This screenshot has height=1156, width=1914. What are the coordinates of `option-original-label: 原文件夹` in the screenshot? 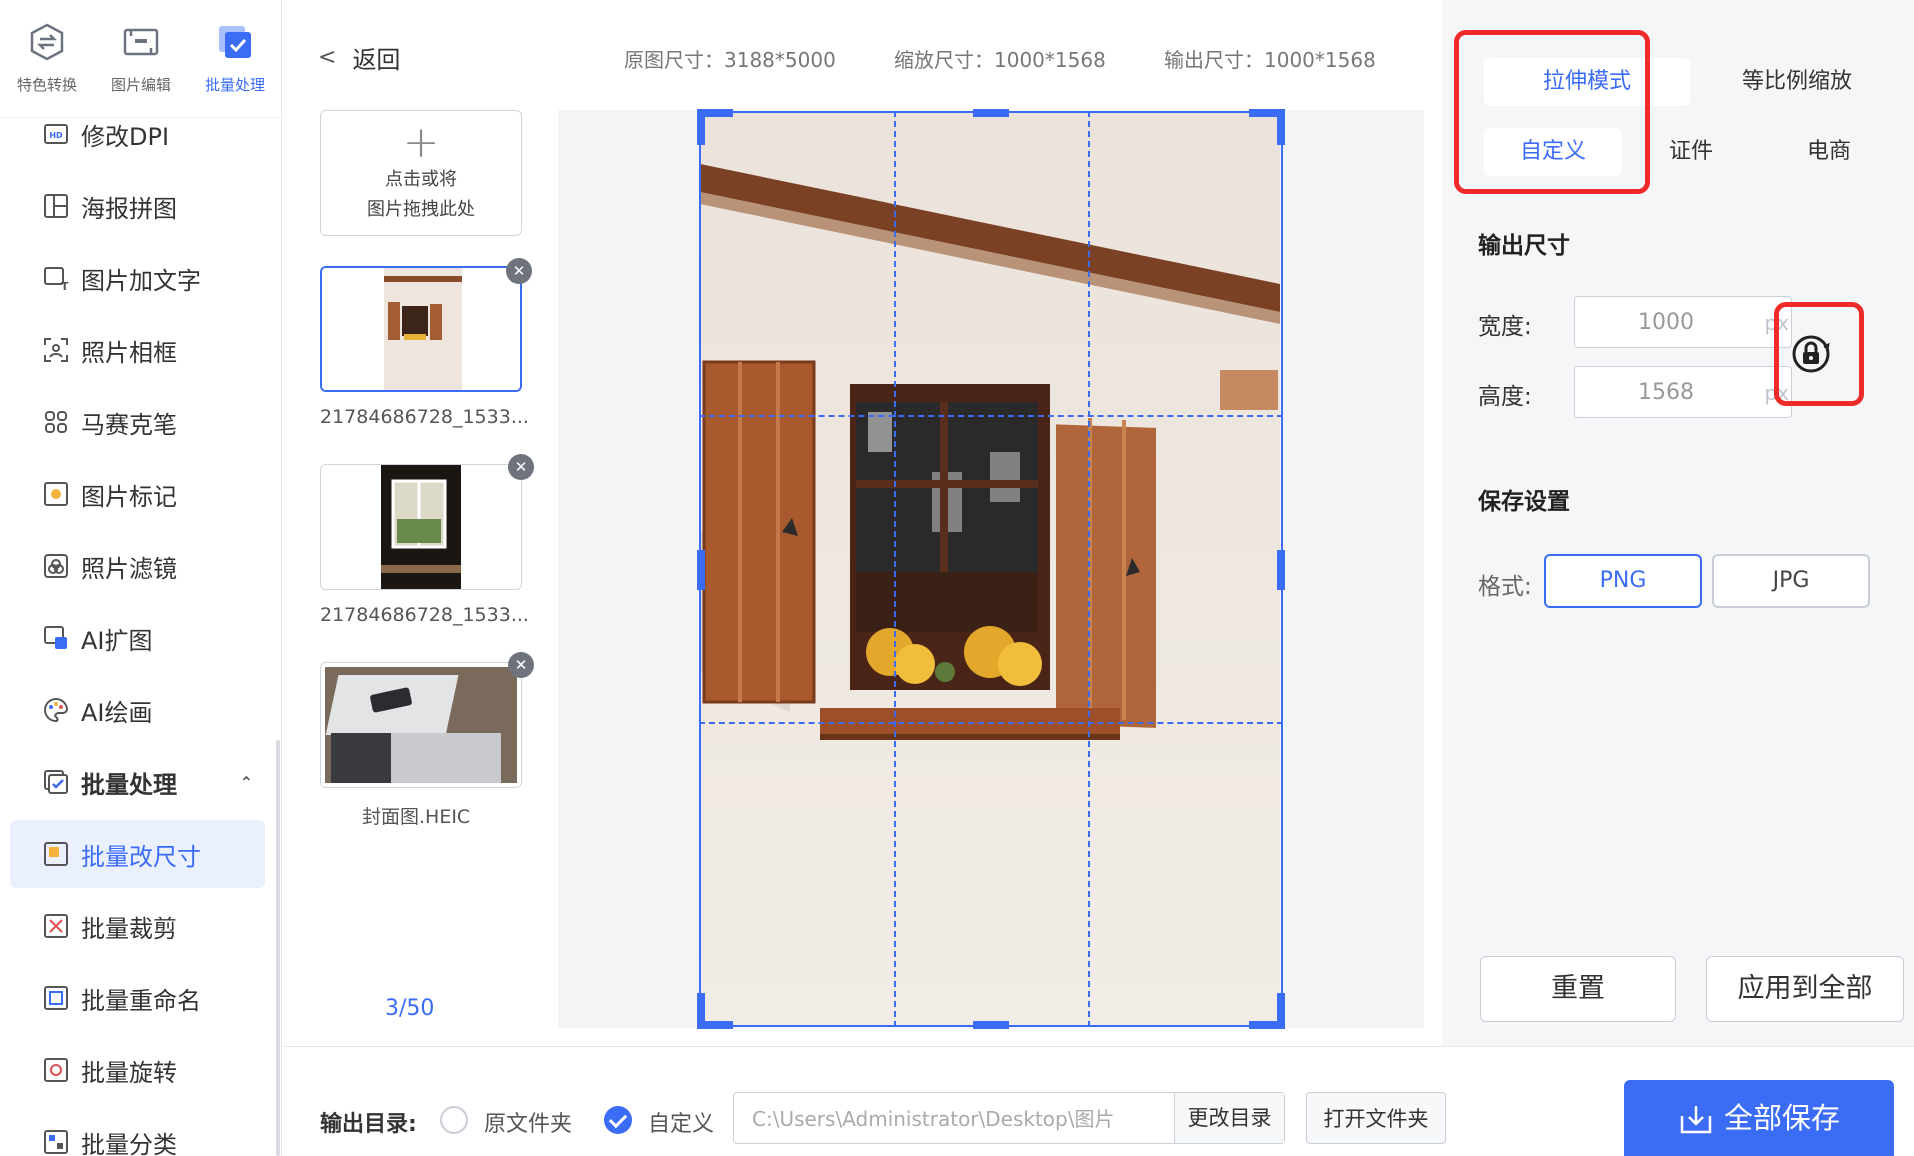 It's located at (528, 1124).